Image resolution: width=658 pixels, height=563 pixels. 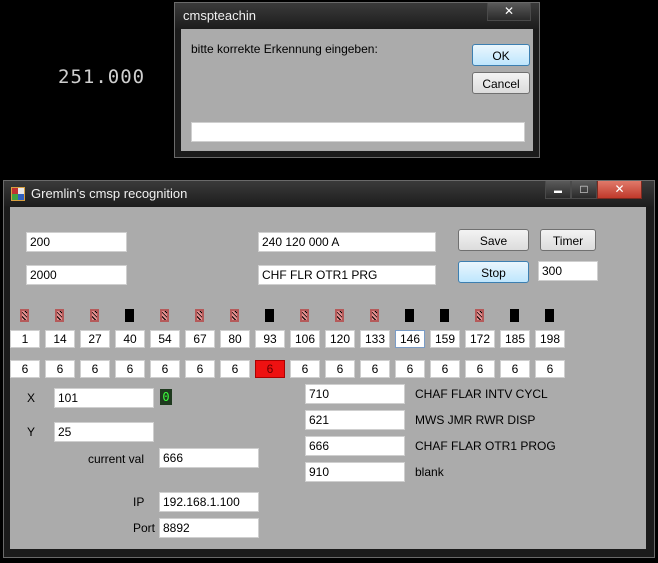 I want to click on app-icon, so click(x=18, y=194).